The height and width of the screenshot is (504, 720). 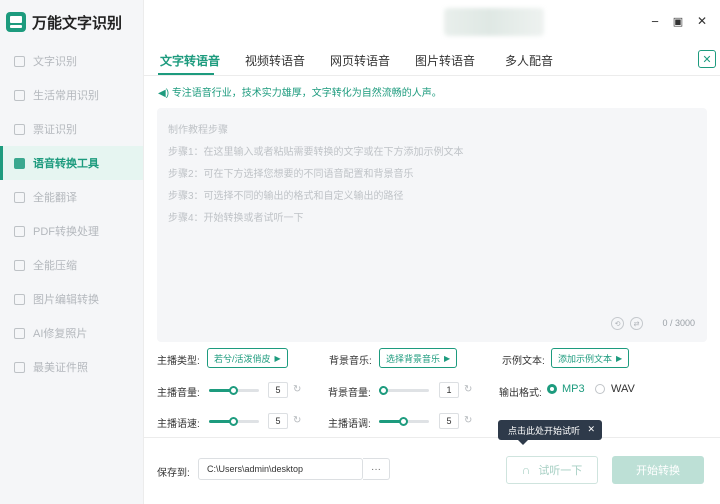 What do you see at coordinates (349, 424) in the screenshot?
I see `anchor-pitch-label: 主播语调:` at bounding box center [349, 424].